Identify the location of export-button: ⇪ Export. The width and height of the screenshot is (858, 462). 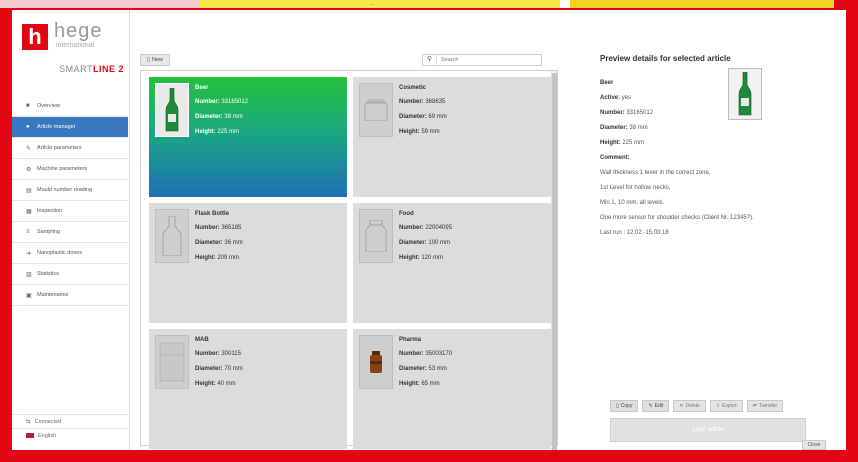
(726, 406).